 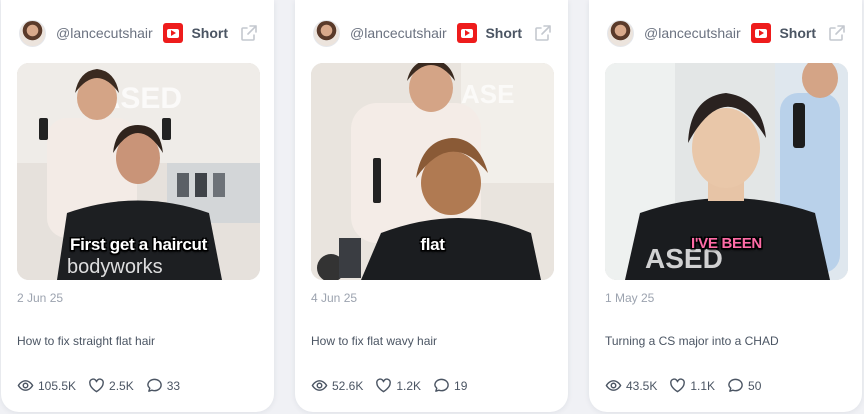 What do you see at coordinates (115, 267) in the screenshot?
I see `svg-text: bodyworks` at bounding box center [115, 267].